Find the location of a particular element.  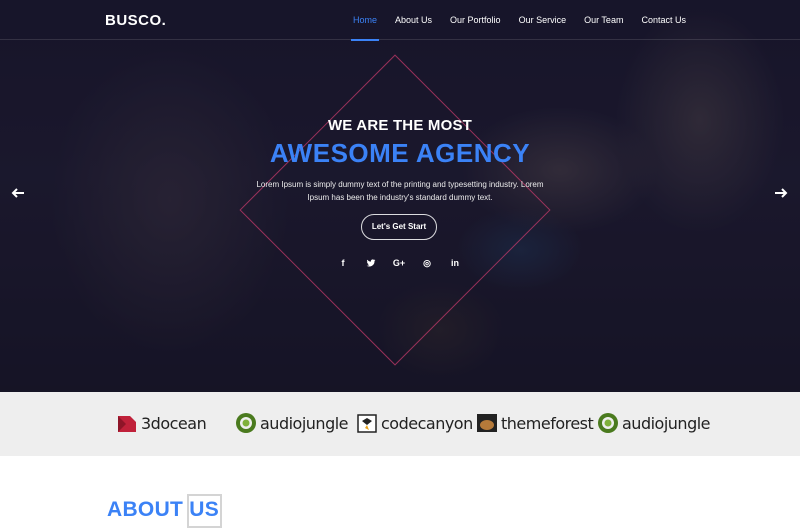

brand-audiojungle-2: audiojungle is located at coordinates (654, 423).